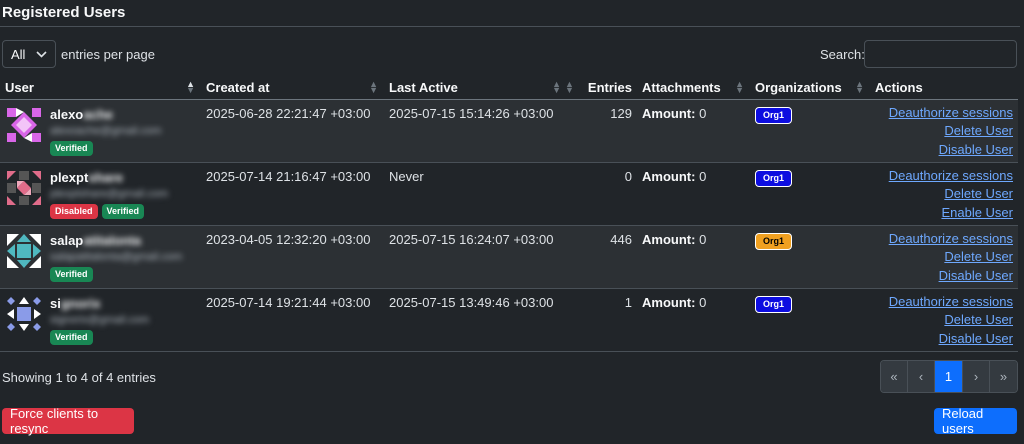  Describe the element at coordinates (106, 130) in the screenshot. I see `user-email: alexoache@gmail.com` at that location.